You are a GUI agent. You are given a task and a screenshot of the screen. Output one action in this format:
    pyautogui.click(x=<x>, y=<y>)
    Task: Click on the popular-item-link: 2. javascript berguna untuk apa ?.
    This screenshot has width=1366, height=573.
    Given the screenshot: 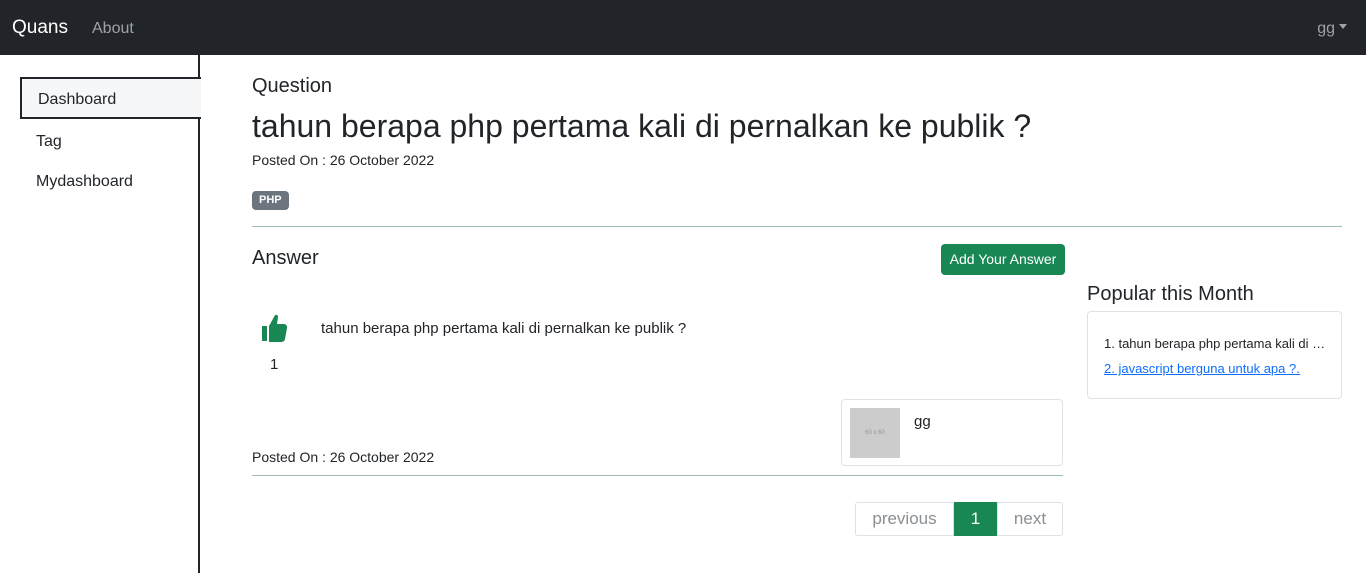 What is the action you would take?
    pyautogui.click(x=1202, y=369)
    